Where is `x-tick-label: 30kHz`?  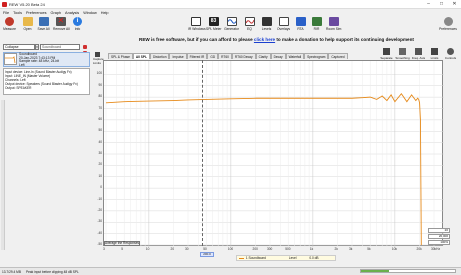 x-tick-label: 30kHz is located at coordinates (436, 249).